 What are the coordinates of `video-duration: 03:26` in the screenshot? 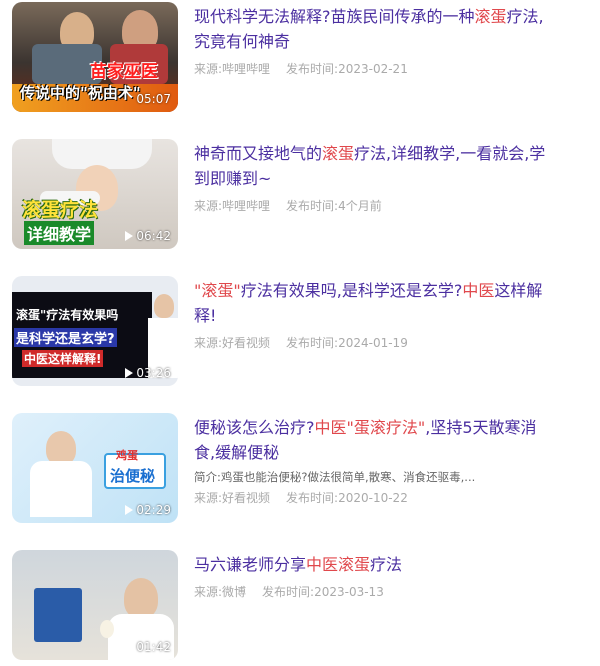 It's located at (148, 373).